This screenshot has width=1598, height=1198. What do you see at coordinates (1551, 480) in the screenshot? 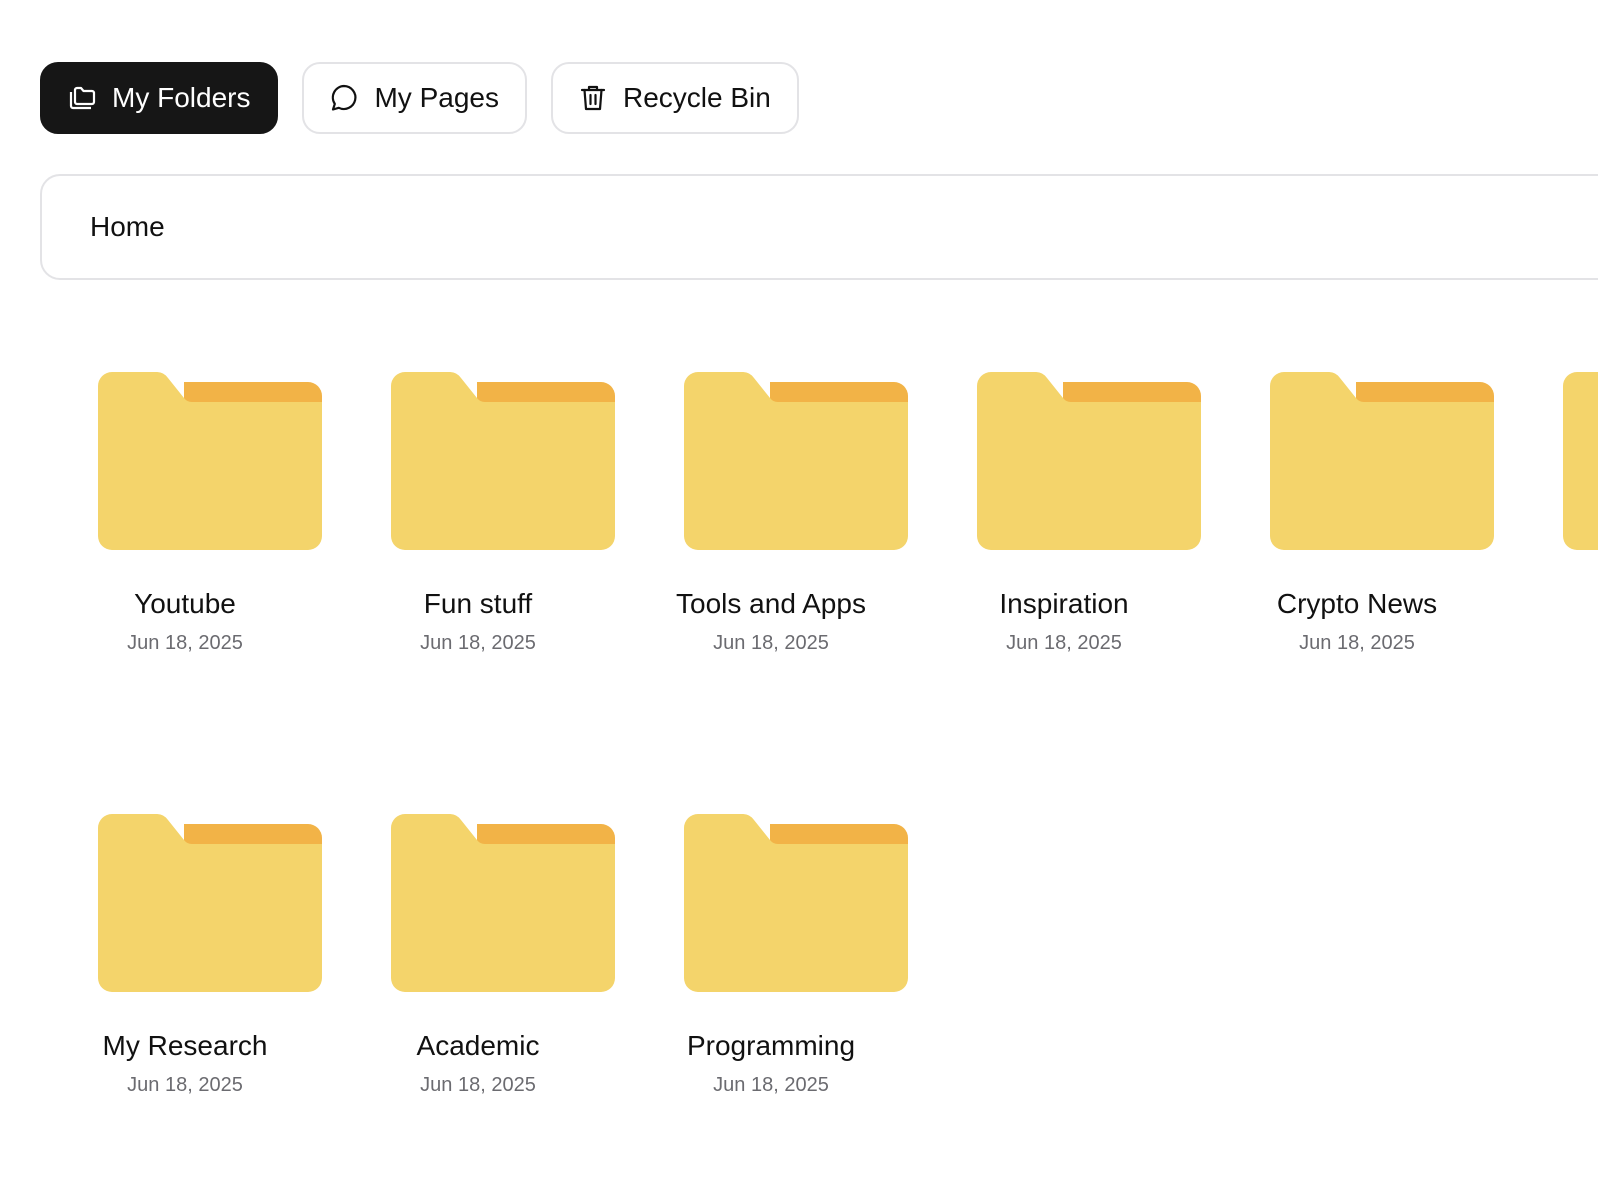
I see `folder-item` at bounding box center [1551, 480].